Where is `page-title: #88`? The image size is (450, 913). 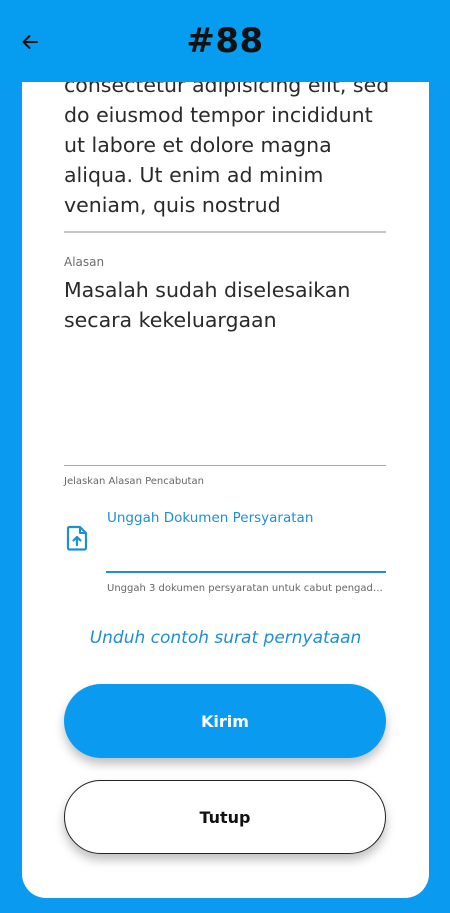 page-title: #88 is located at coordinates (225, 41).